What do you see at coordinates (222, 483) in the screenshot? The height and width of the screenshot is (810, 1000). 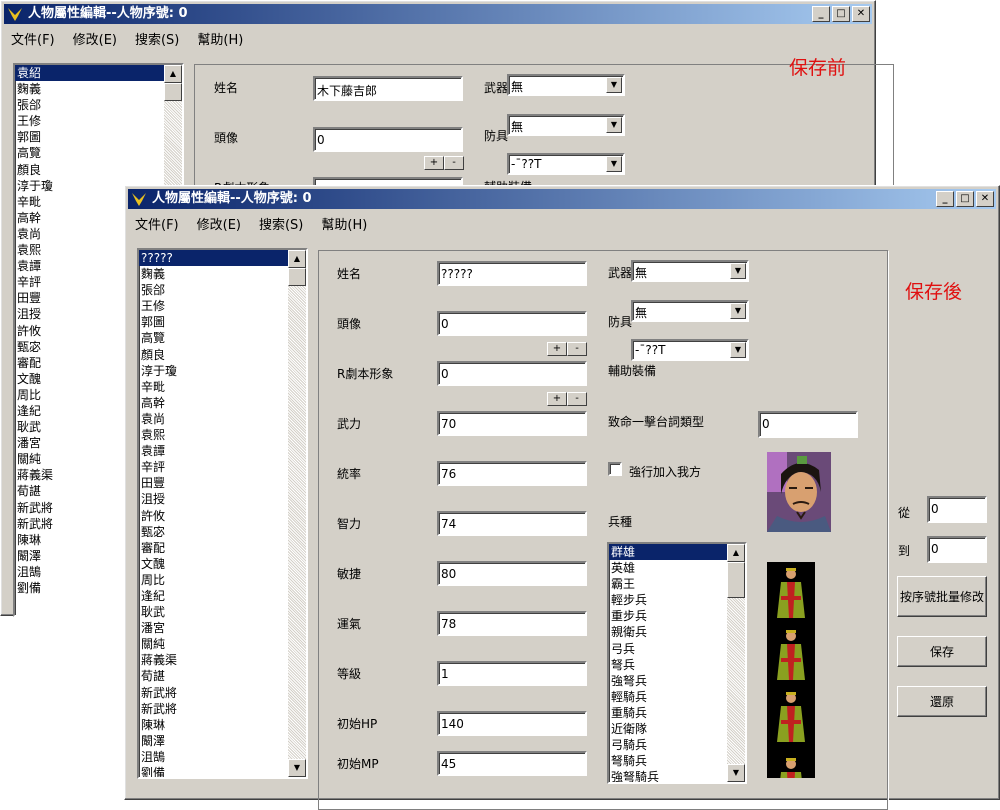 I see `list-item: 田豐` at bounding box center [222, 483].